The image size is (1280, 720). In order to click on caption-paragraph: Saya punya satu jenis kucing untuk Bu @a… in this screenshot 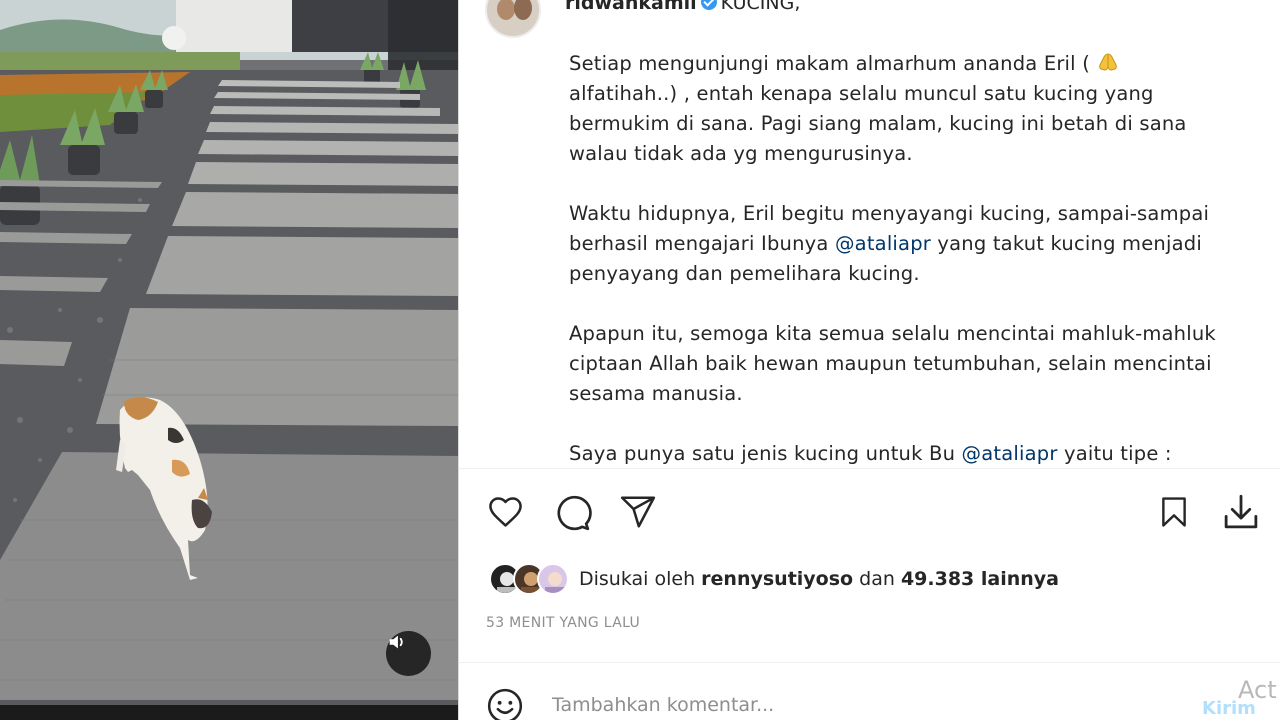, I will do `click(909, 453)`.